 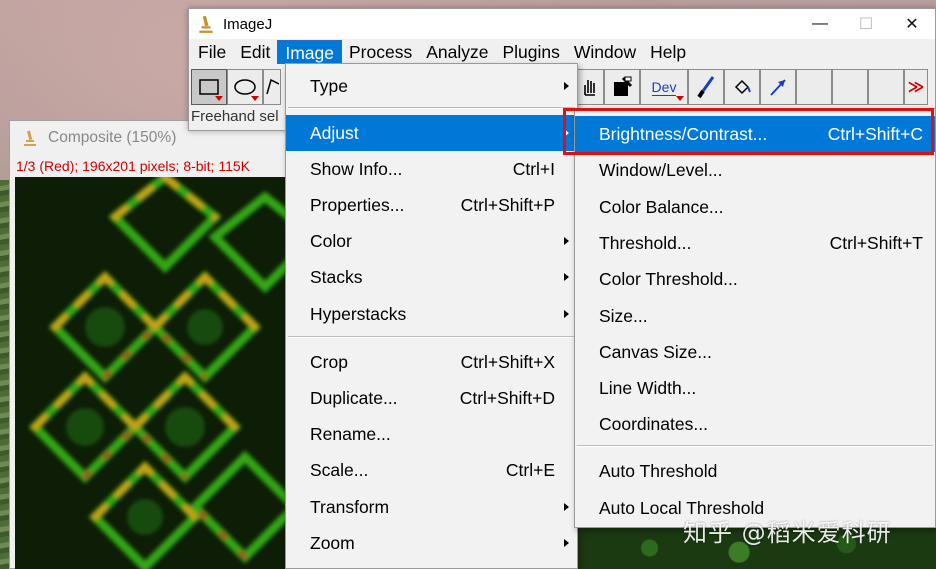 What do you see at coordinates (431, 86) in the screenshot?
I see `menu-item-type: Type` at bounding box center [431, 86].